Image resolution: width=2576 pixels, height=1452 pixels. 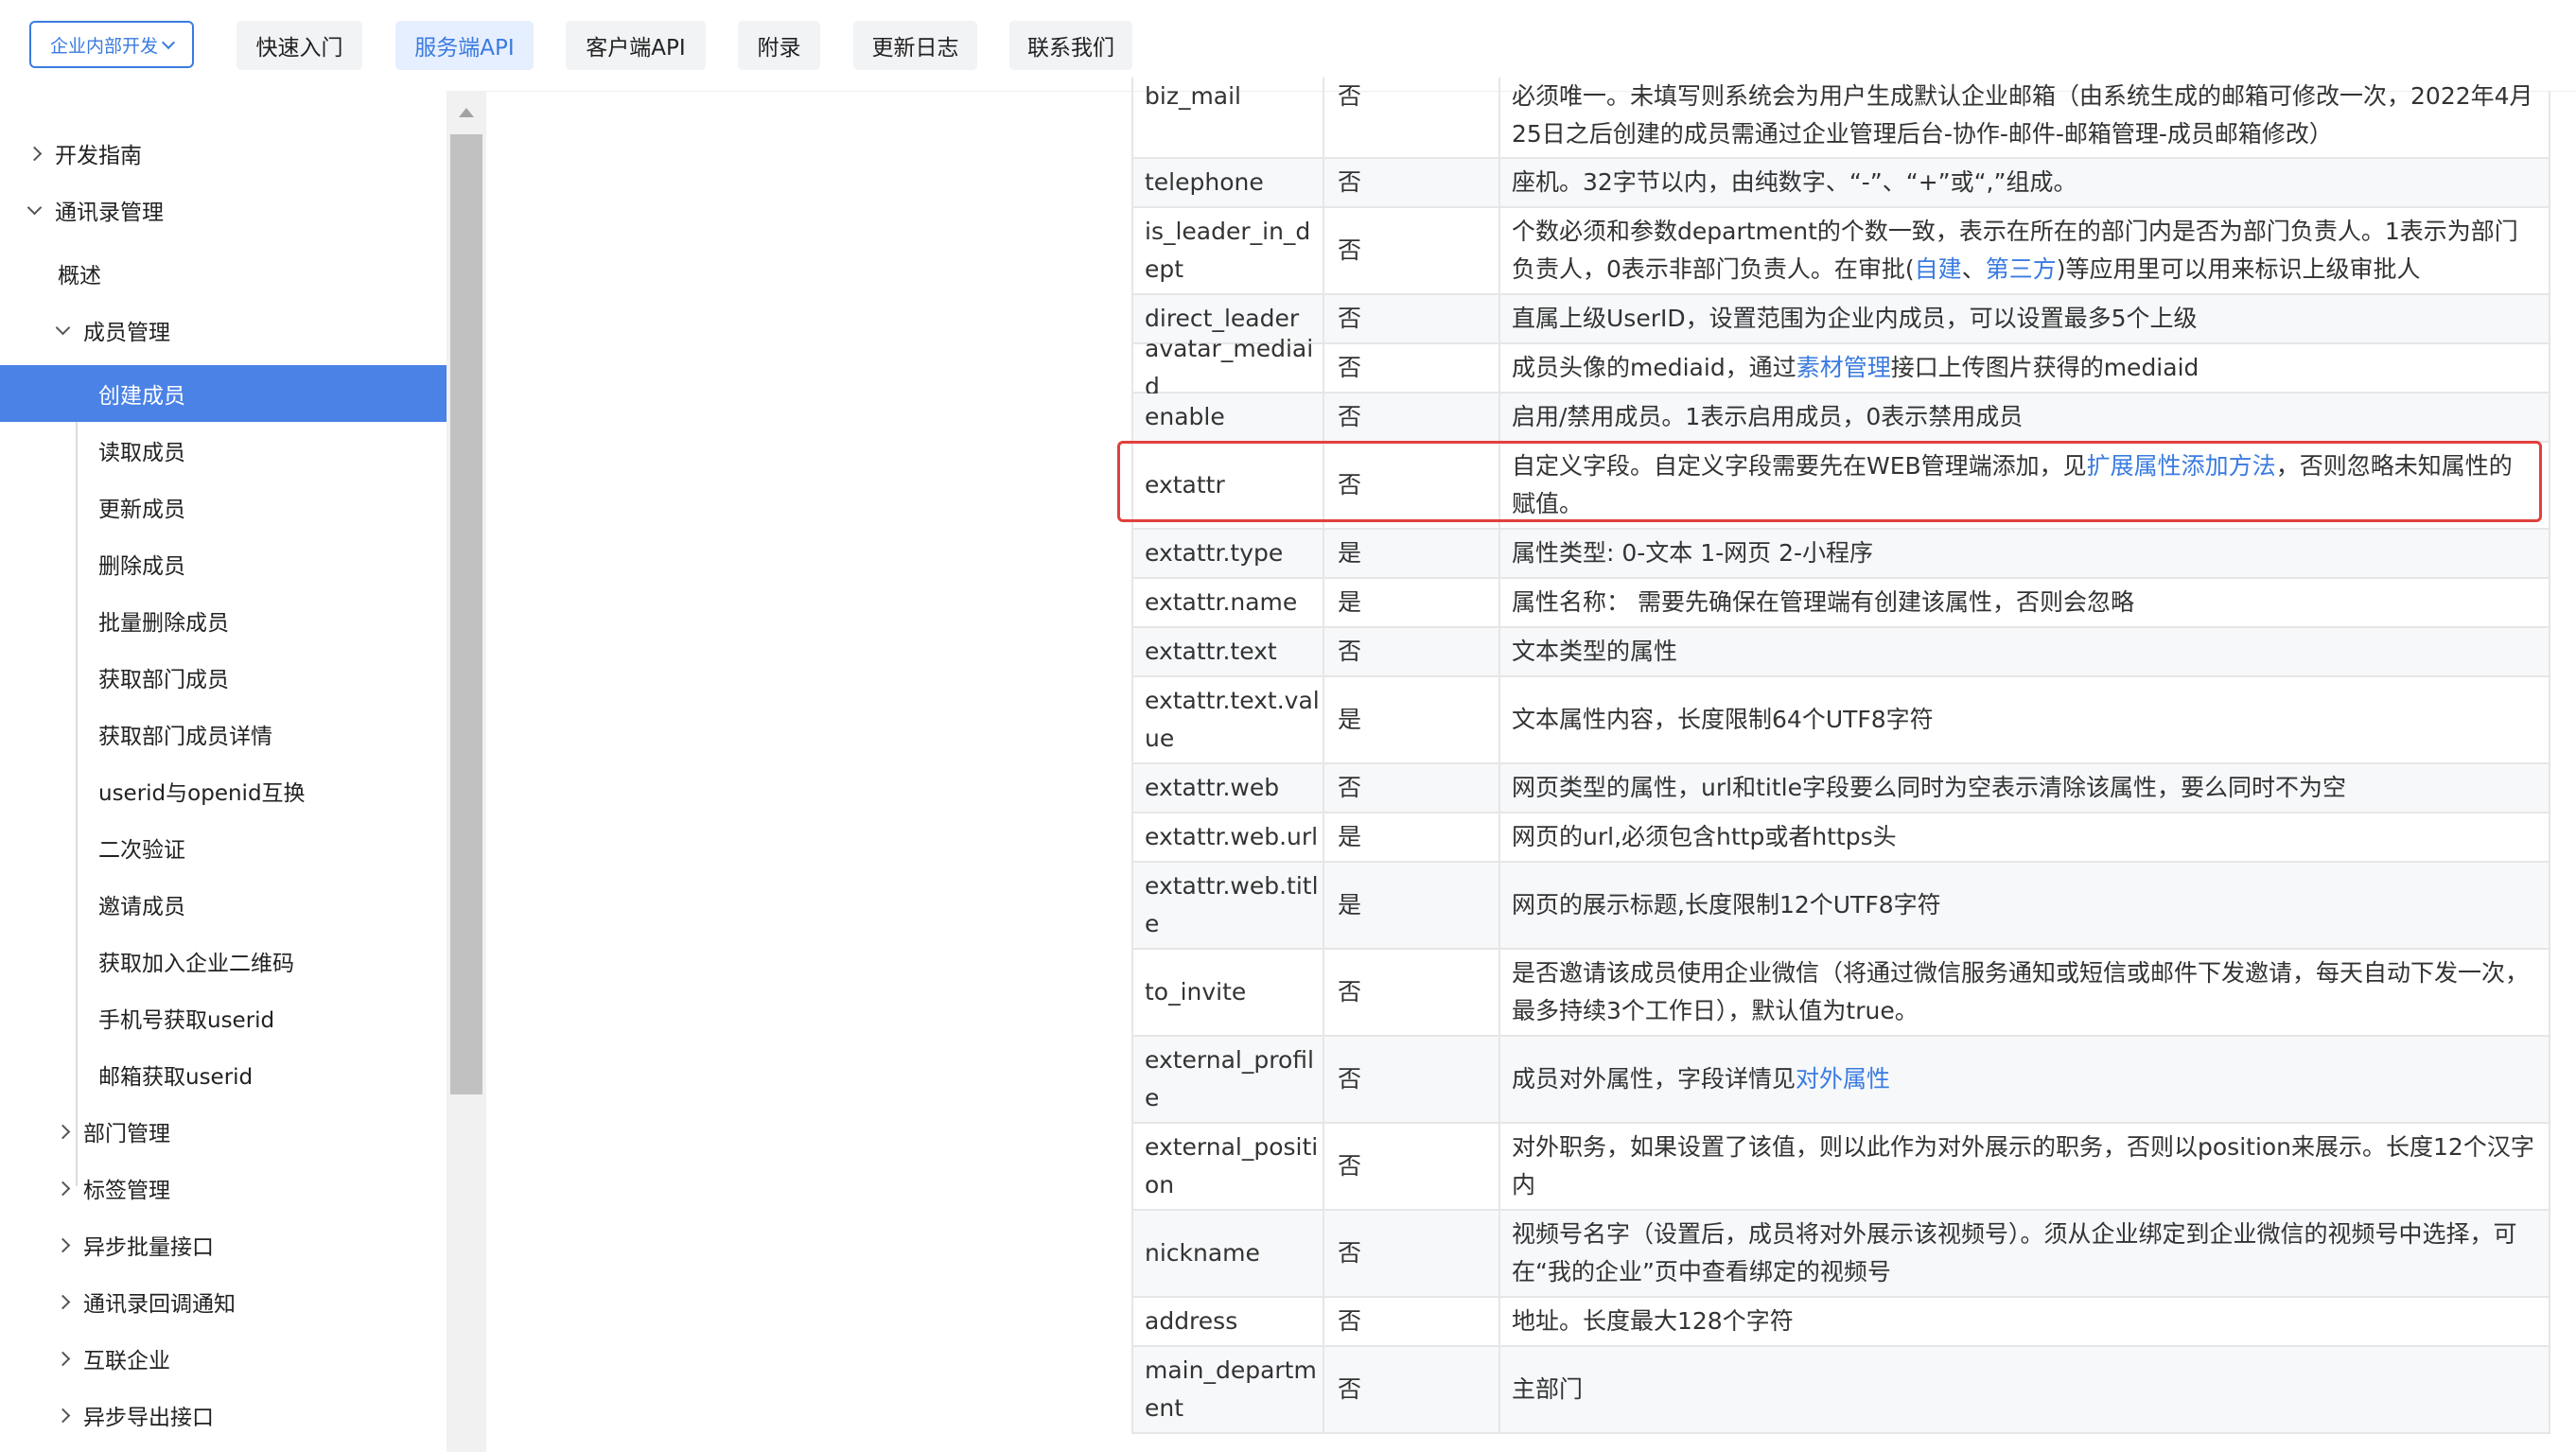 I want to click on param-desc: 属性名称： 需要先确保在管理端有创建该属性，否则会忽略, so click(x=2025, y=602).